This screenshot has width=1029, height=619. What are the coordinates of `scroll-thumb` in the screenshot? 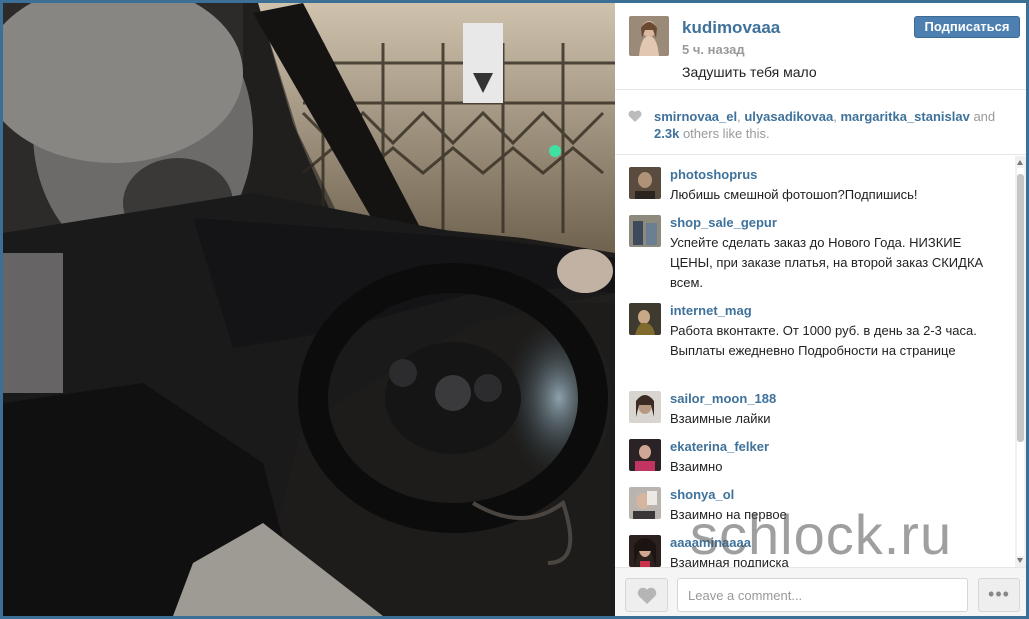 It's located at (1020, 308).